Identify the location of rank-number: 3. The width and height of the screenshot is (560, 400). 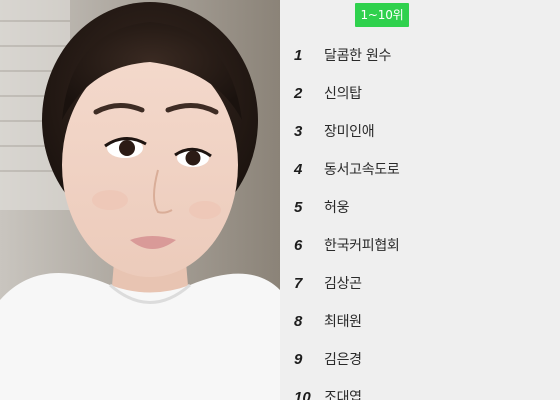
(298, 131).